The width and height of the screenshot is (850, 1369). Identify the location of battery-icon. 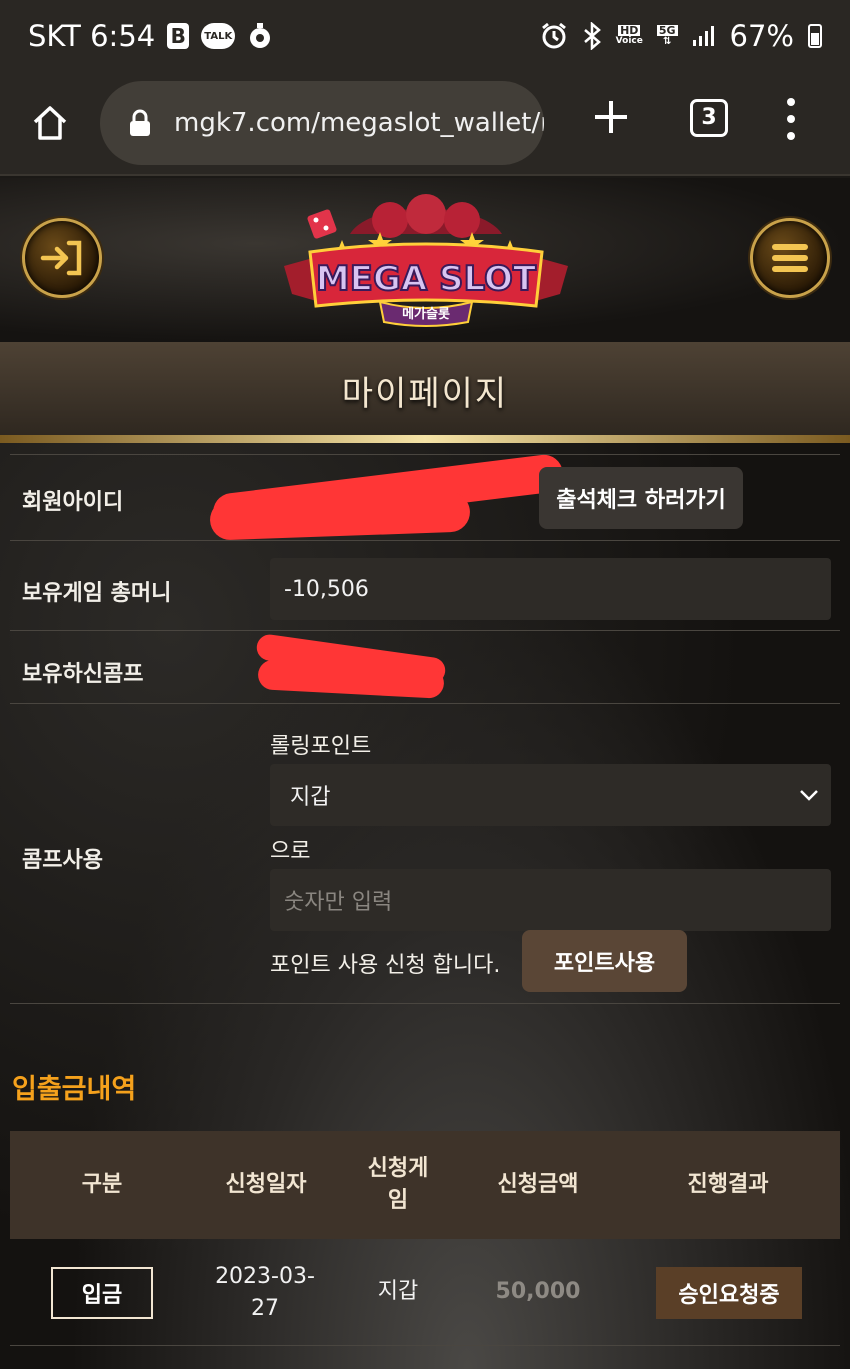
(815, 36).